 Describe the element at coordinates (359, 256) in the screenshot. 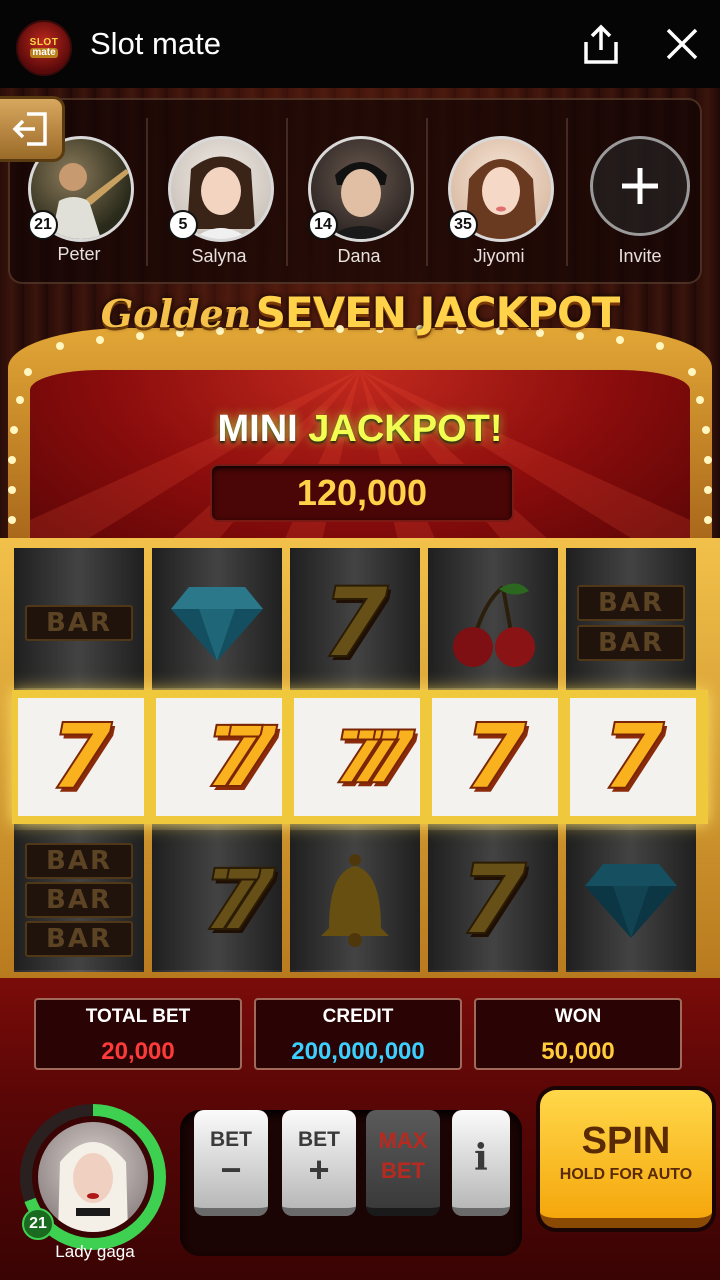

I see `friend-name: Dana` at that location.